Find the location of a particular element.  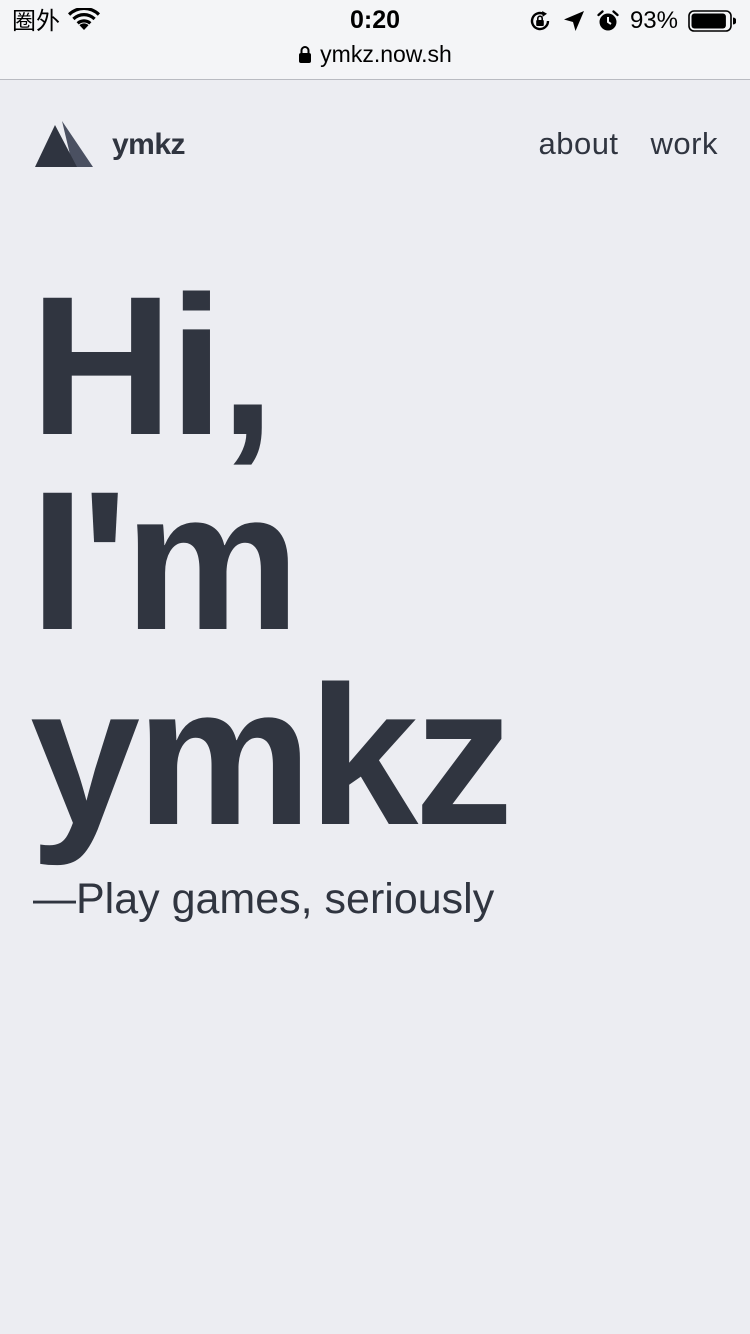

nav-link-about: about is located at coordinates (578, 144).